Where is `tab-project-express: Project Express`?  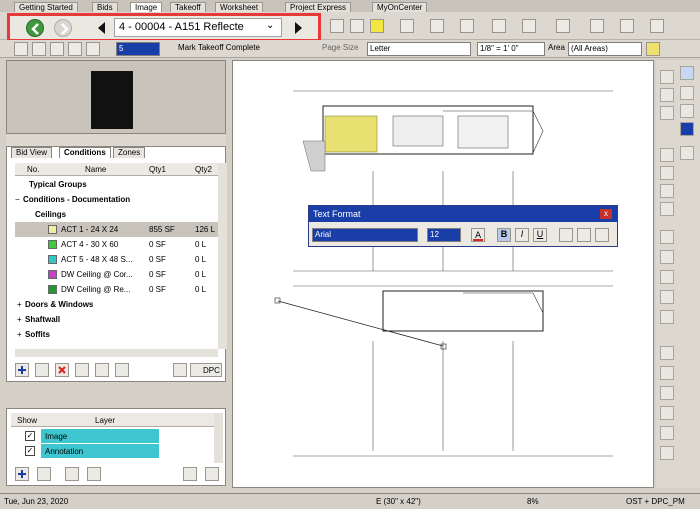 tab-project-express: Project Express is located at coordinates (318, 7).